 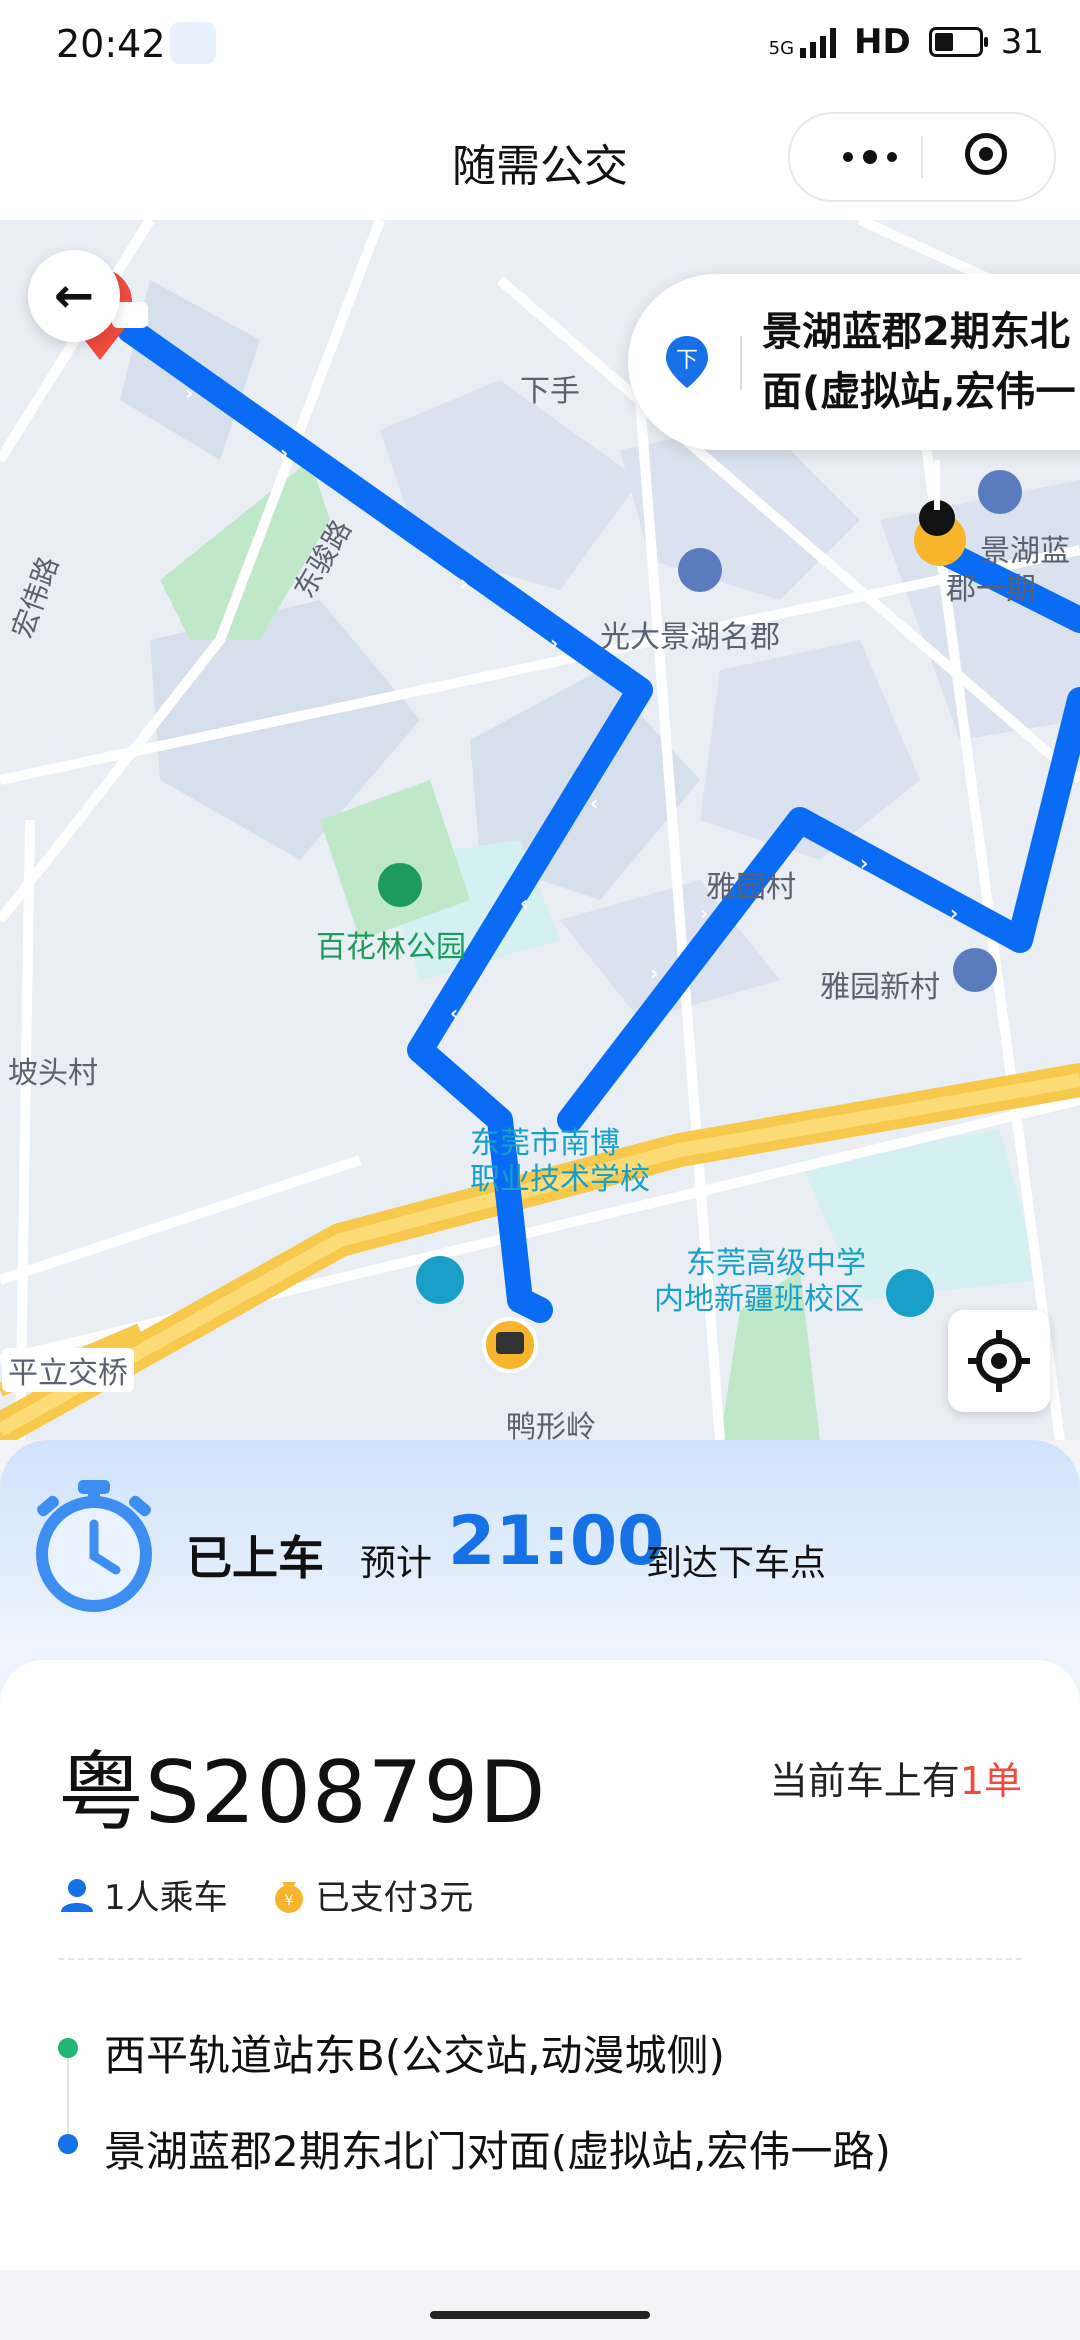 What do you see at coordinates (990, 1781) in the screenshot?
I see `orders-count: 1单` at bounding box center [990, 1781].